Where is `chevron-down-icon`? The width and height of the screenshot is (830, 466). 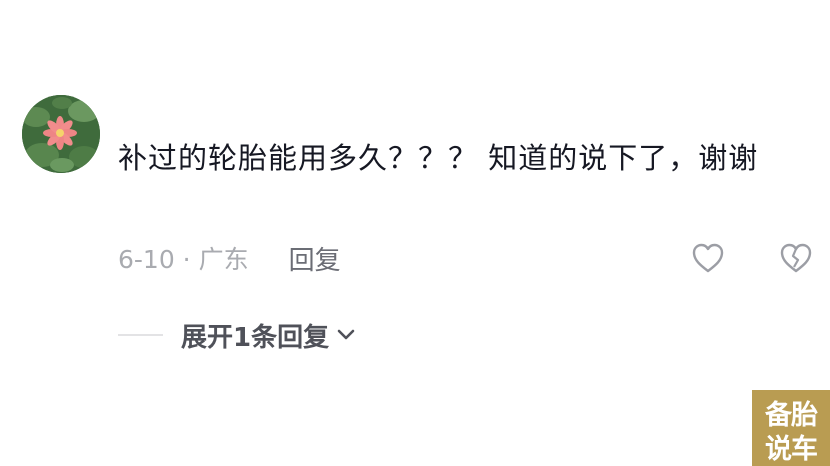 chevron-down-icon is located at coordinates (346, 334).